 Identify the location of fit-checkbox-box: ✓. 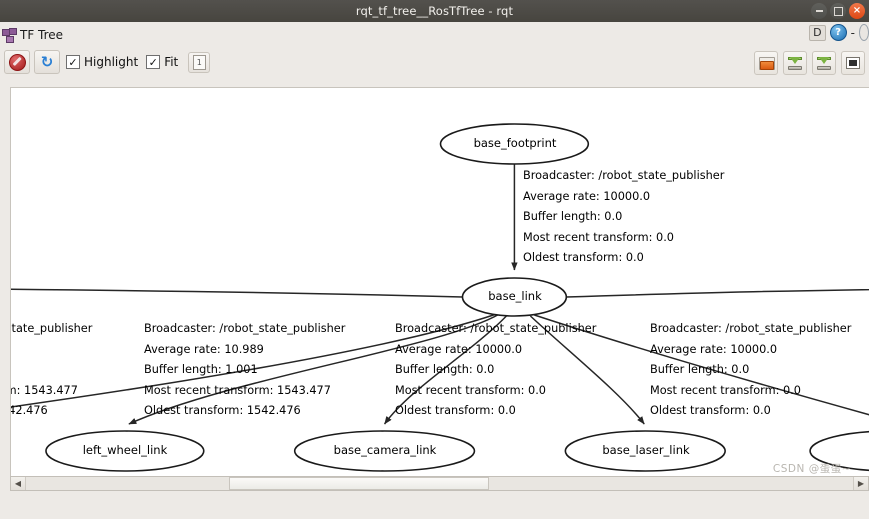
(153, 62).